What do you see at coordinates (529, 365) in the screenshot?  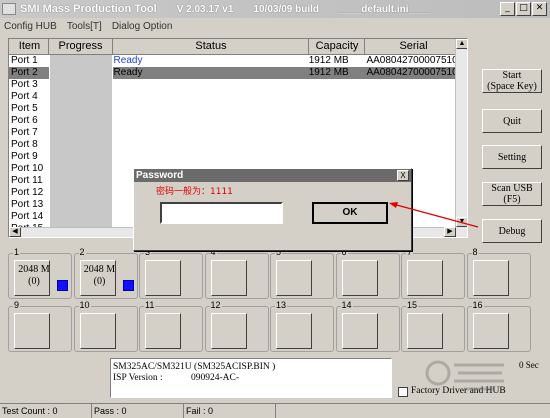 I see `elapsed-time: 0 Sec` at bounding box center [529, 365].